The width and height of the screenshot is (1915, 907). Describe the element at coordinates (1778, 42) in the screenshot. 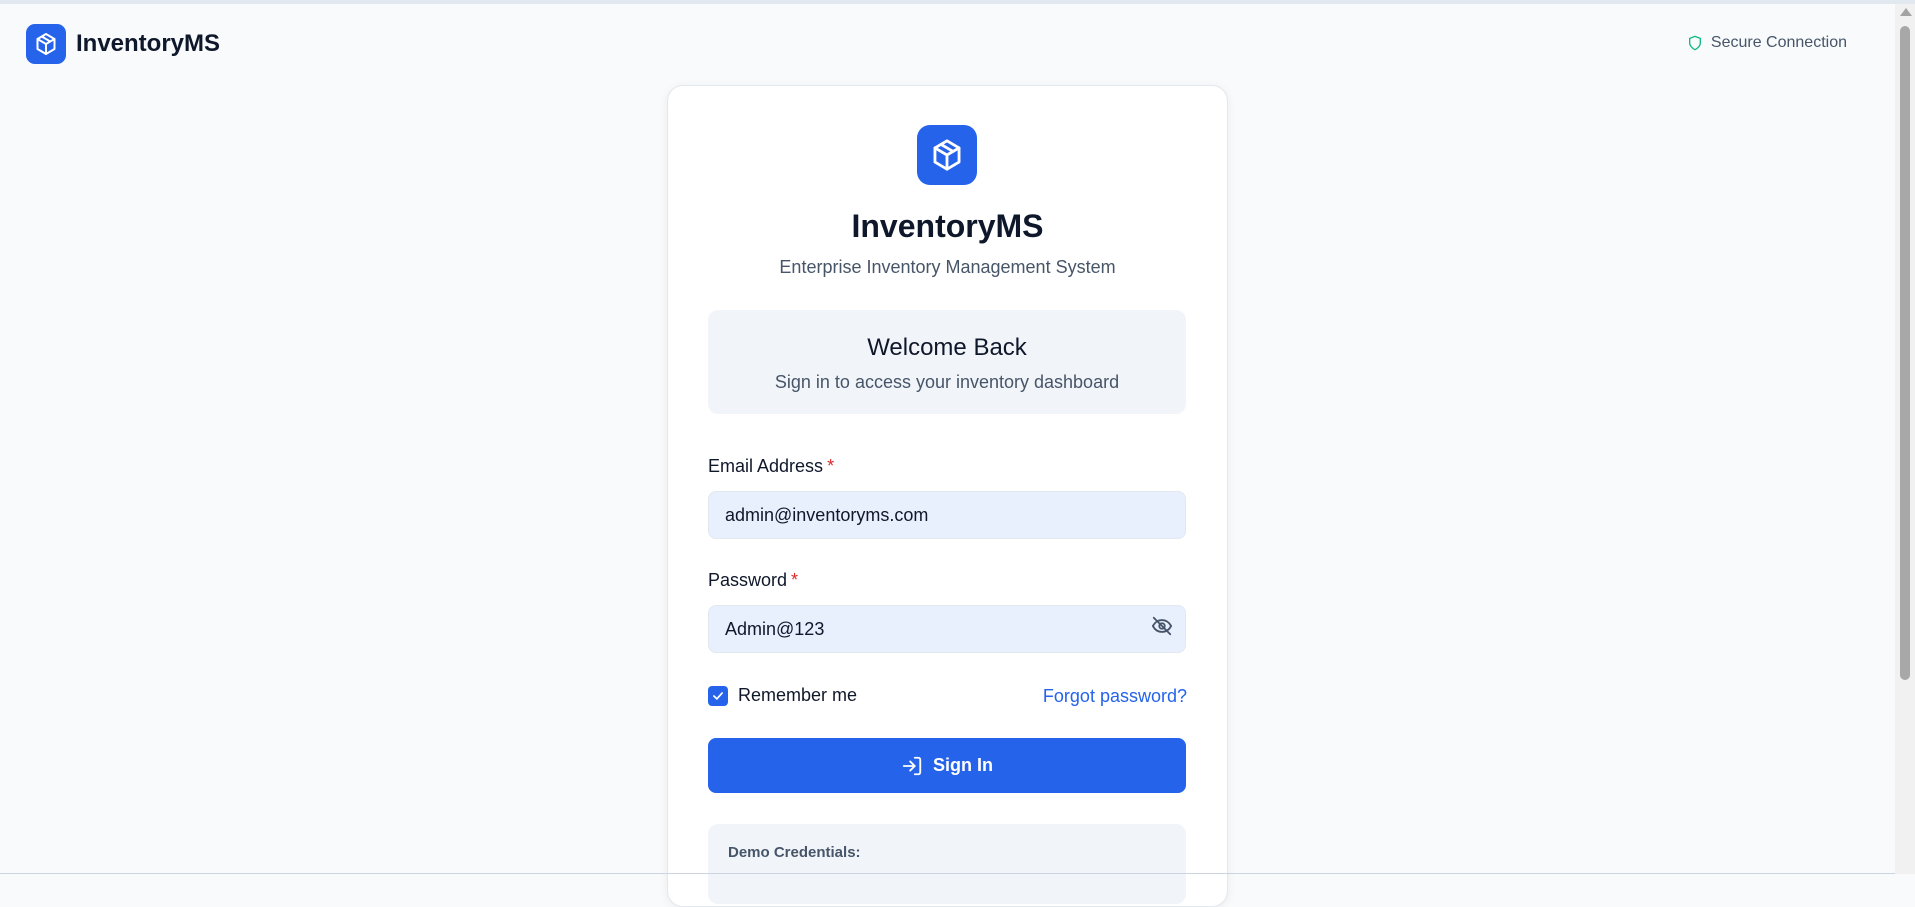

I see `secure-connection-label: Secure Connection` at that location.